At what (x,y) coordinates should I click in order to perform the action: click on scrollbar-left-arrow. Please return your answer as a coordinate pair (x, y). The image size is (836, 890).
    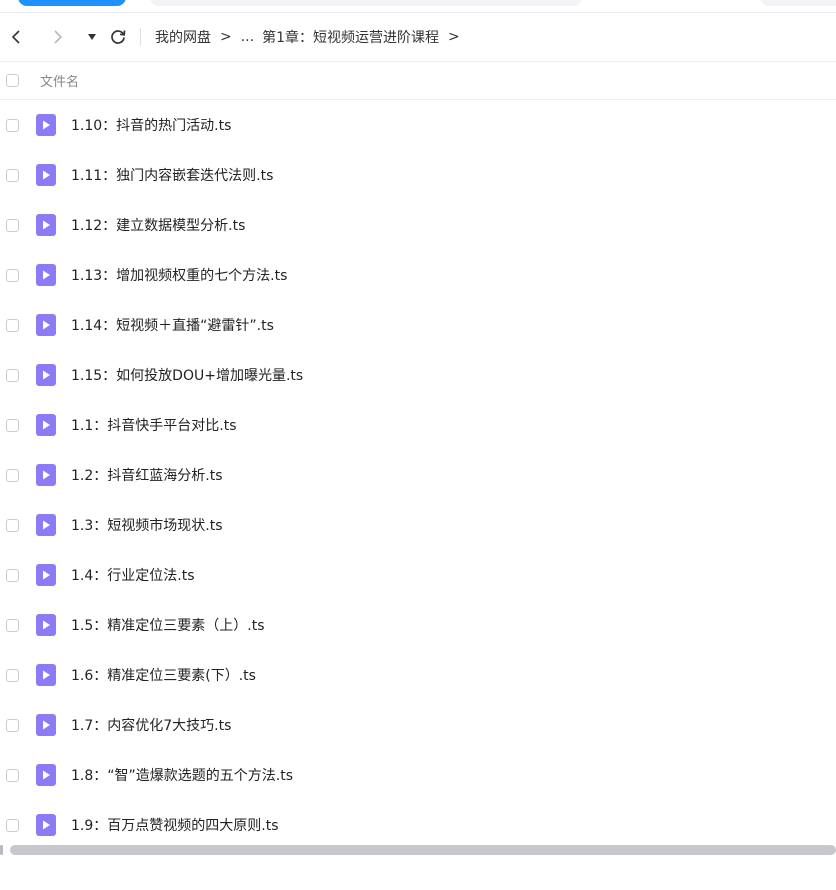
    Looking at the image, I should click on (1, 850).